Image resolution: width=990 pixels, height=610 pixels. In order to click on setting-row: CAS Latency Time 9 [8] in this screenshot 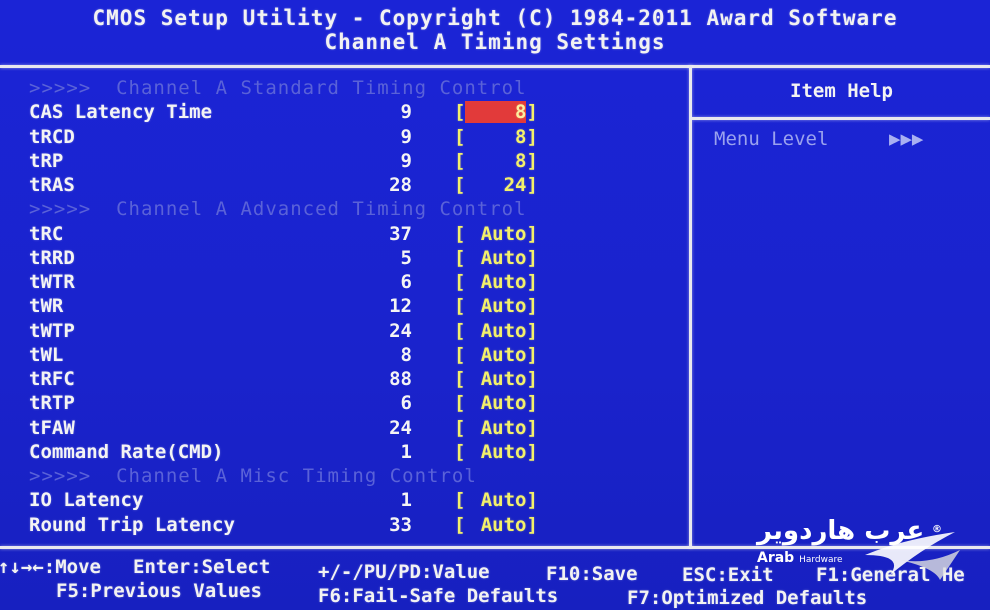, I will do `click(345, 113)`.